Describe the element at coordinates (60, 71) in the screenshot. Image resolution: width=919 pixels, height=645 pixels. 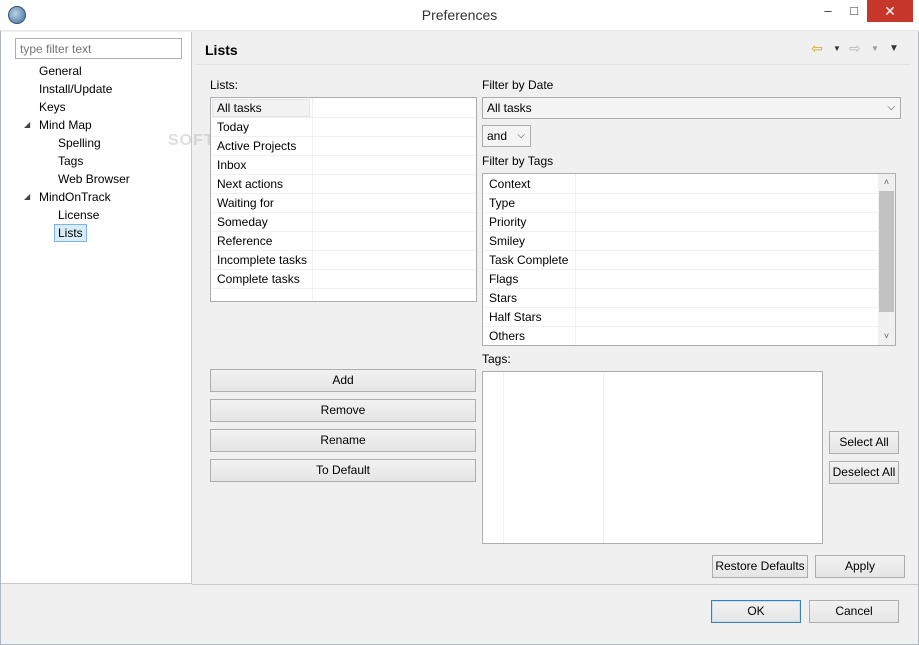
I see `tree-item-general: General` at that location.